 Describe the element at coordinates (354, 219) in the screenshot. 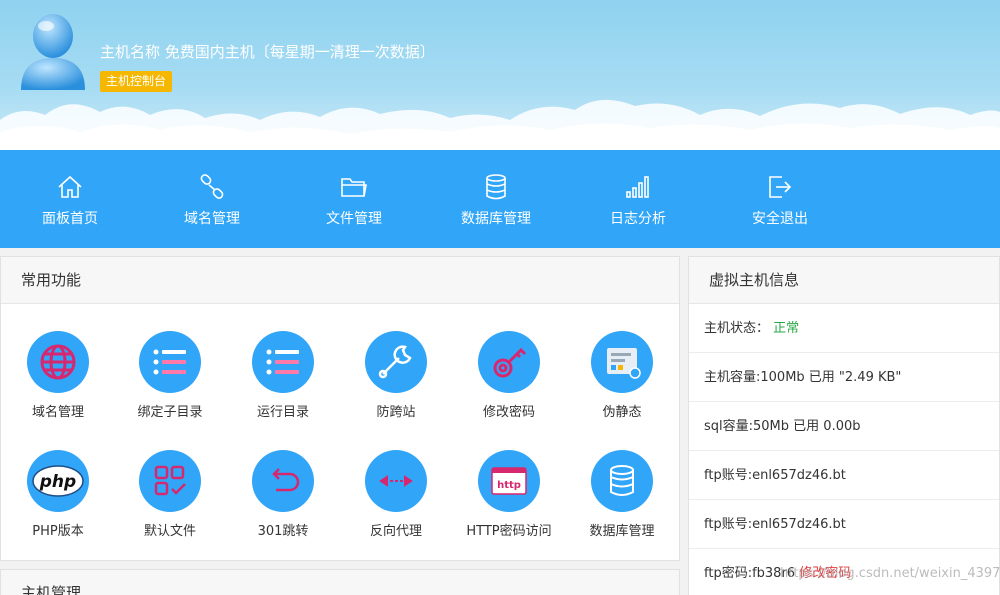

I see `nav-label: 文件管理` at that location.